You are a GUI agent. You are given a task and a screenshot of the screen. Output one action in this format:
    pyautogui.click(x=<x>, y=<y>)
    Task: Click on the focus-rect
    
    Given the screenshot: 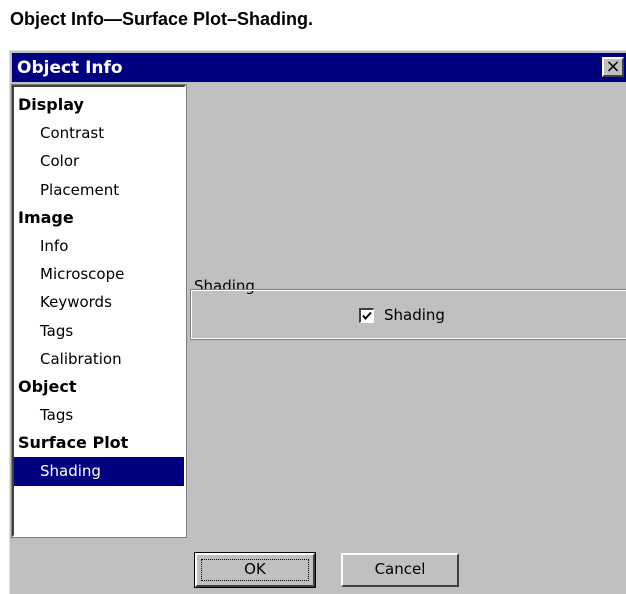 What is the action you would take?
    pyautogui.click(x=255, y=570)
    